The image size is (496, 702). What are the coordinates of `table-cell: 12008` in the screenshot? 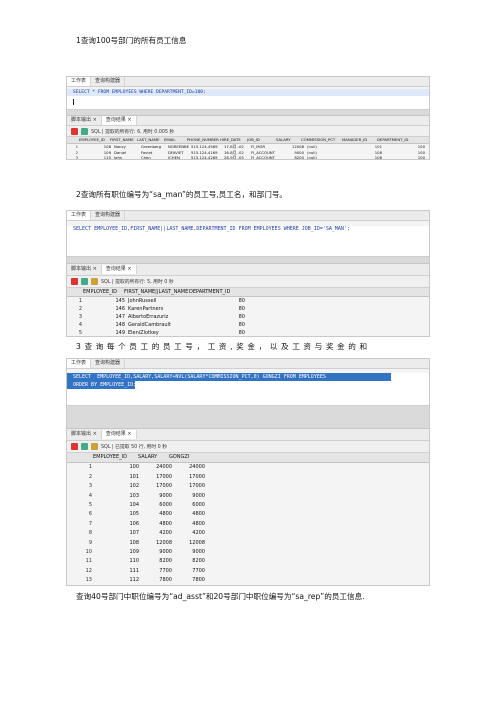 It's located at (190, 543).